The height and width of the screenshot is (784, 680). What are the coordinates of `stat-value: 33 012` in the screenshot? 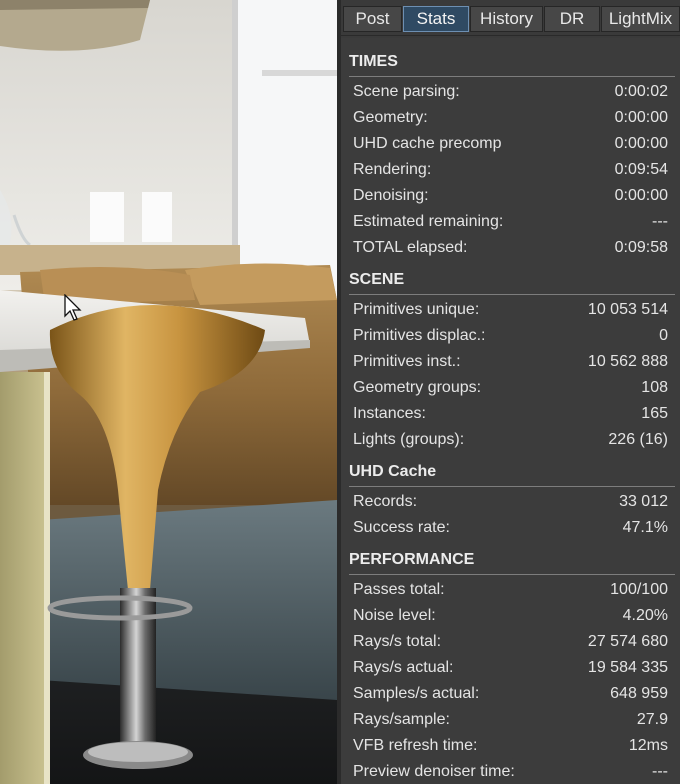 It's located at (643, 501).